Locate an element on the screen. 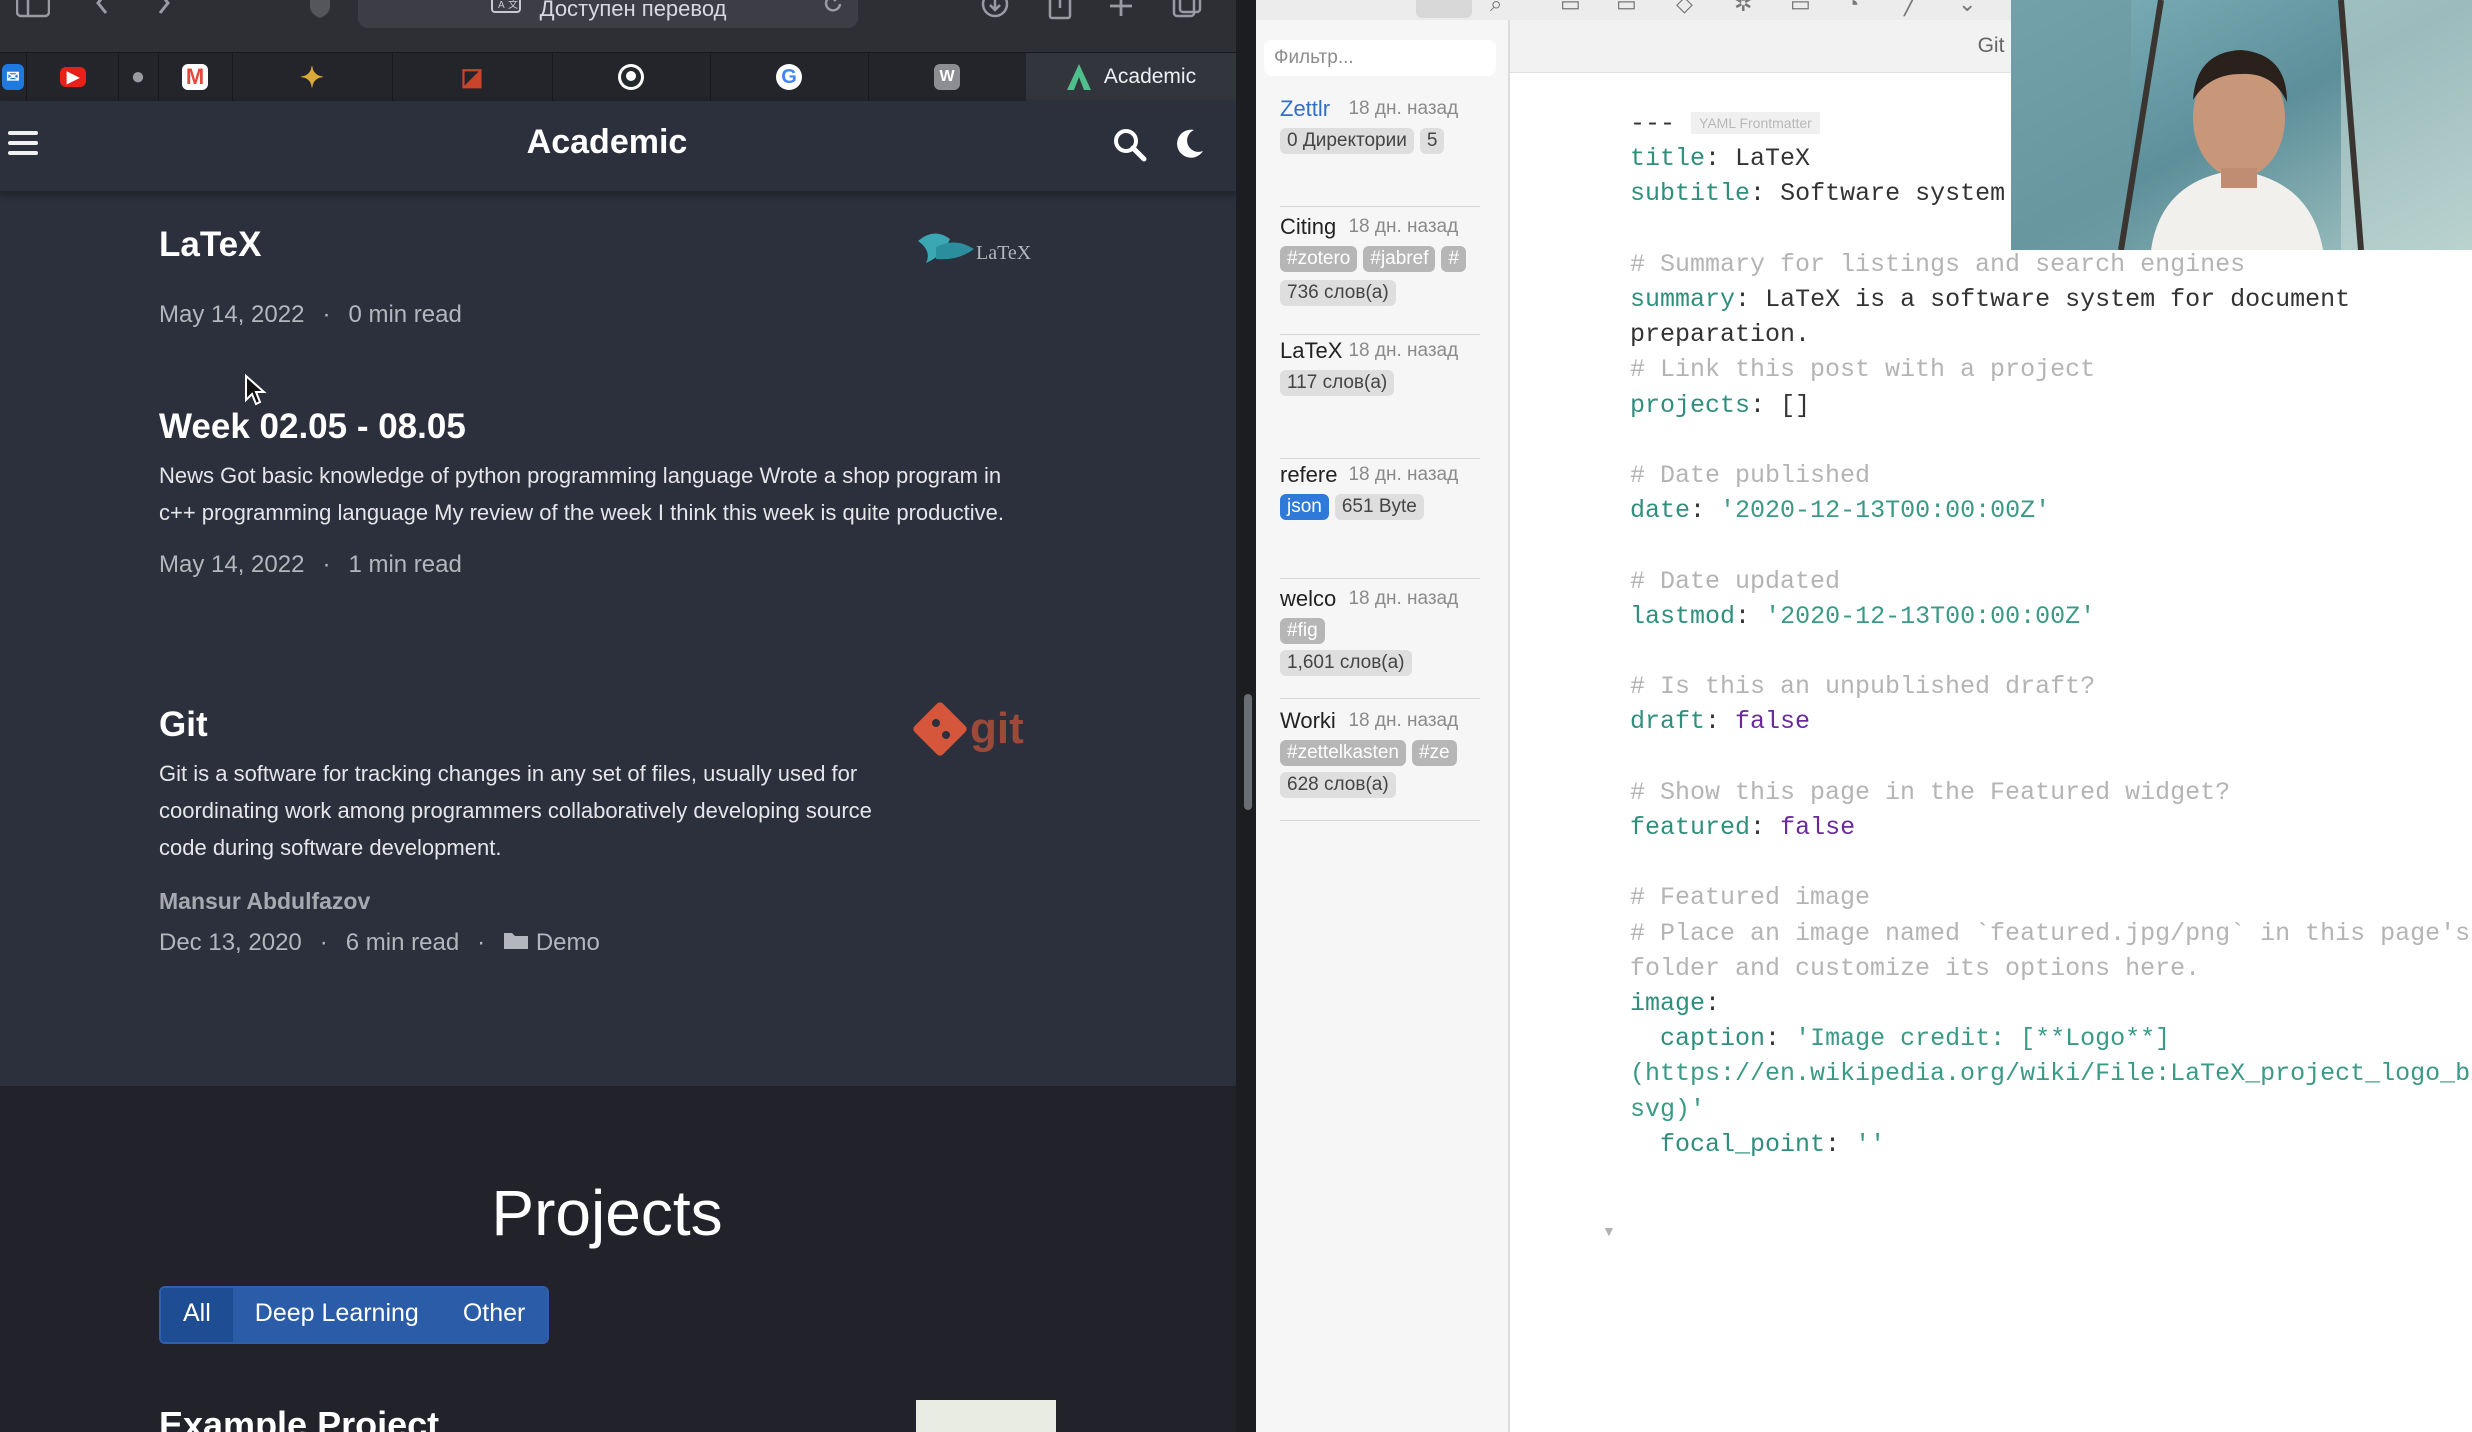 The width and height of the screenshot is (2472, 1432). code-line: focal_point: '' is located at coordinates (1757, 1145).